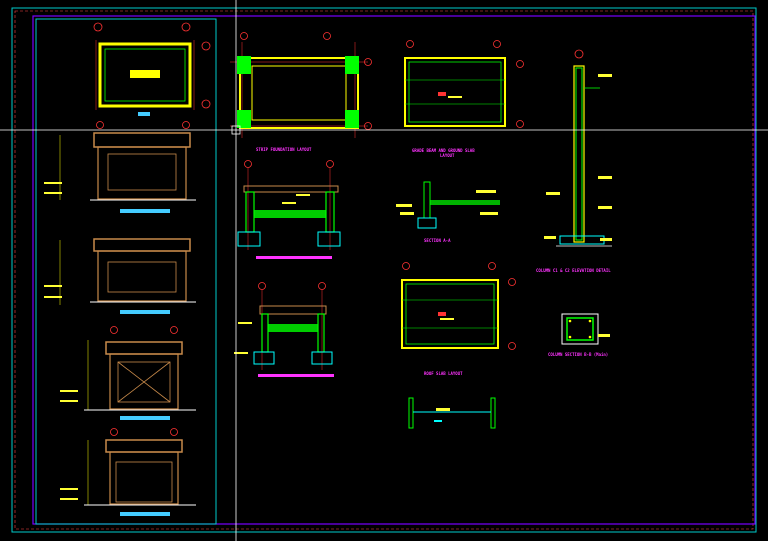  Describe the element at coordinates (437, 240) in the screenshot. I see `section-aa-title: SECTION A-A` at that location.